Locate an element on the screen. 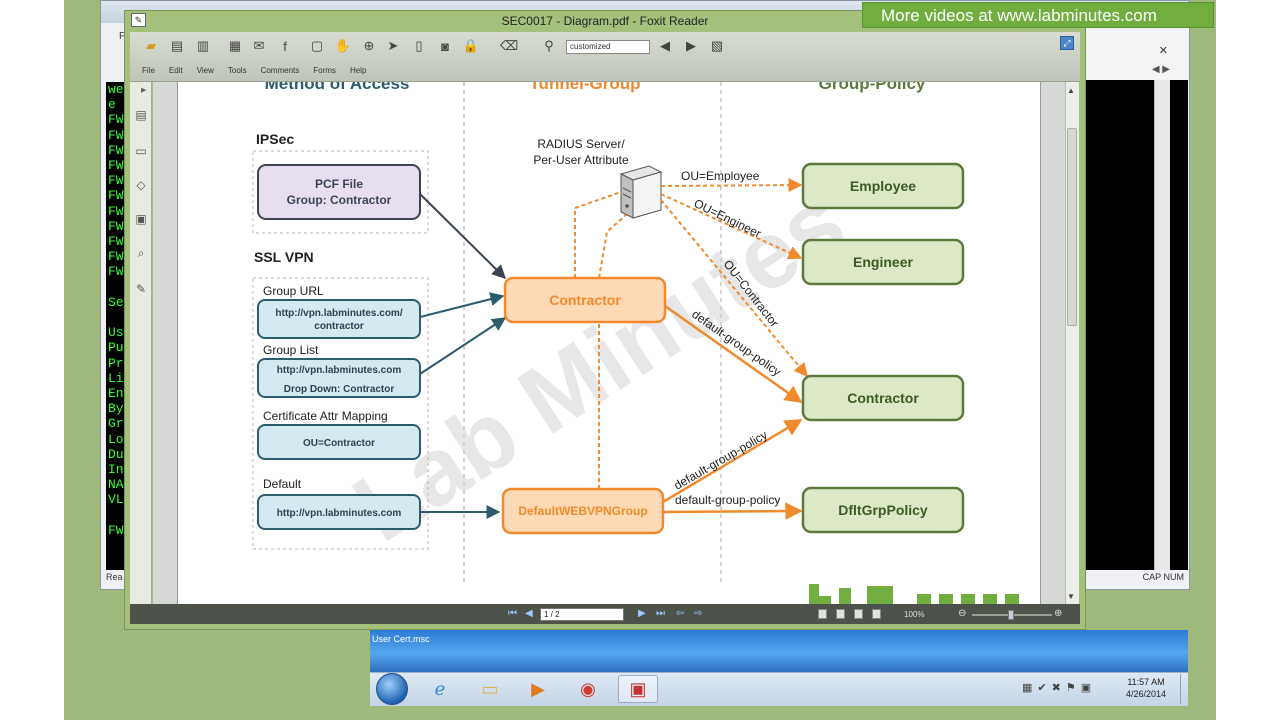  group-list-line2: Drop Down: Contractor is located at coordinates (339, 389).